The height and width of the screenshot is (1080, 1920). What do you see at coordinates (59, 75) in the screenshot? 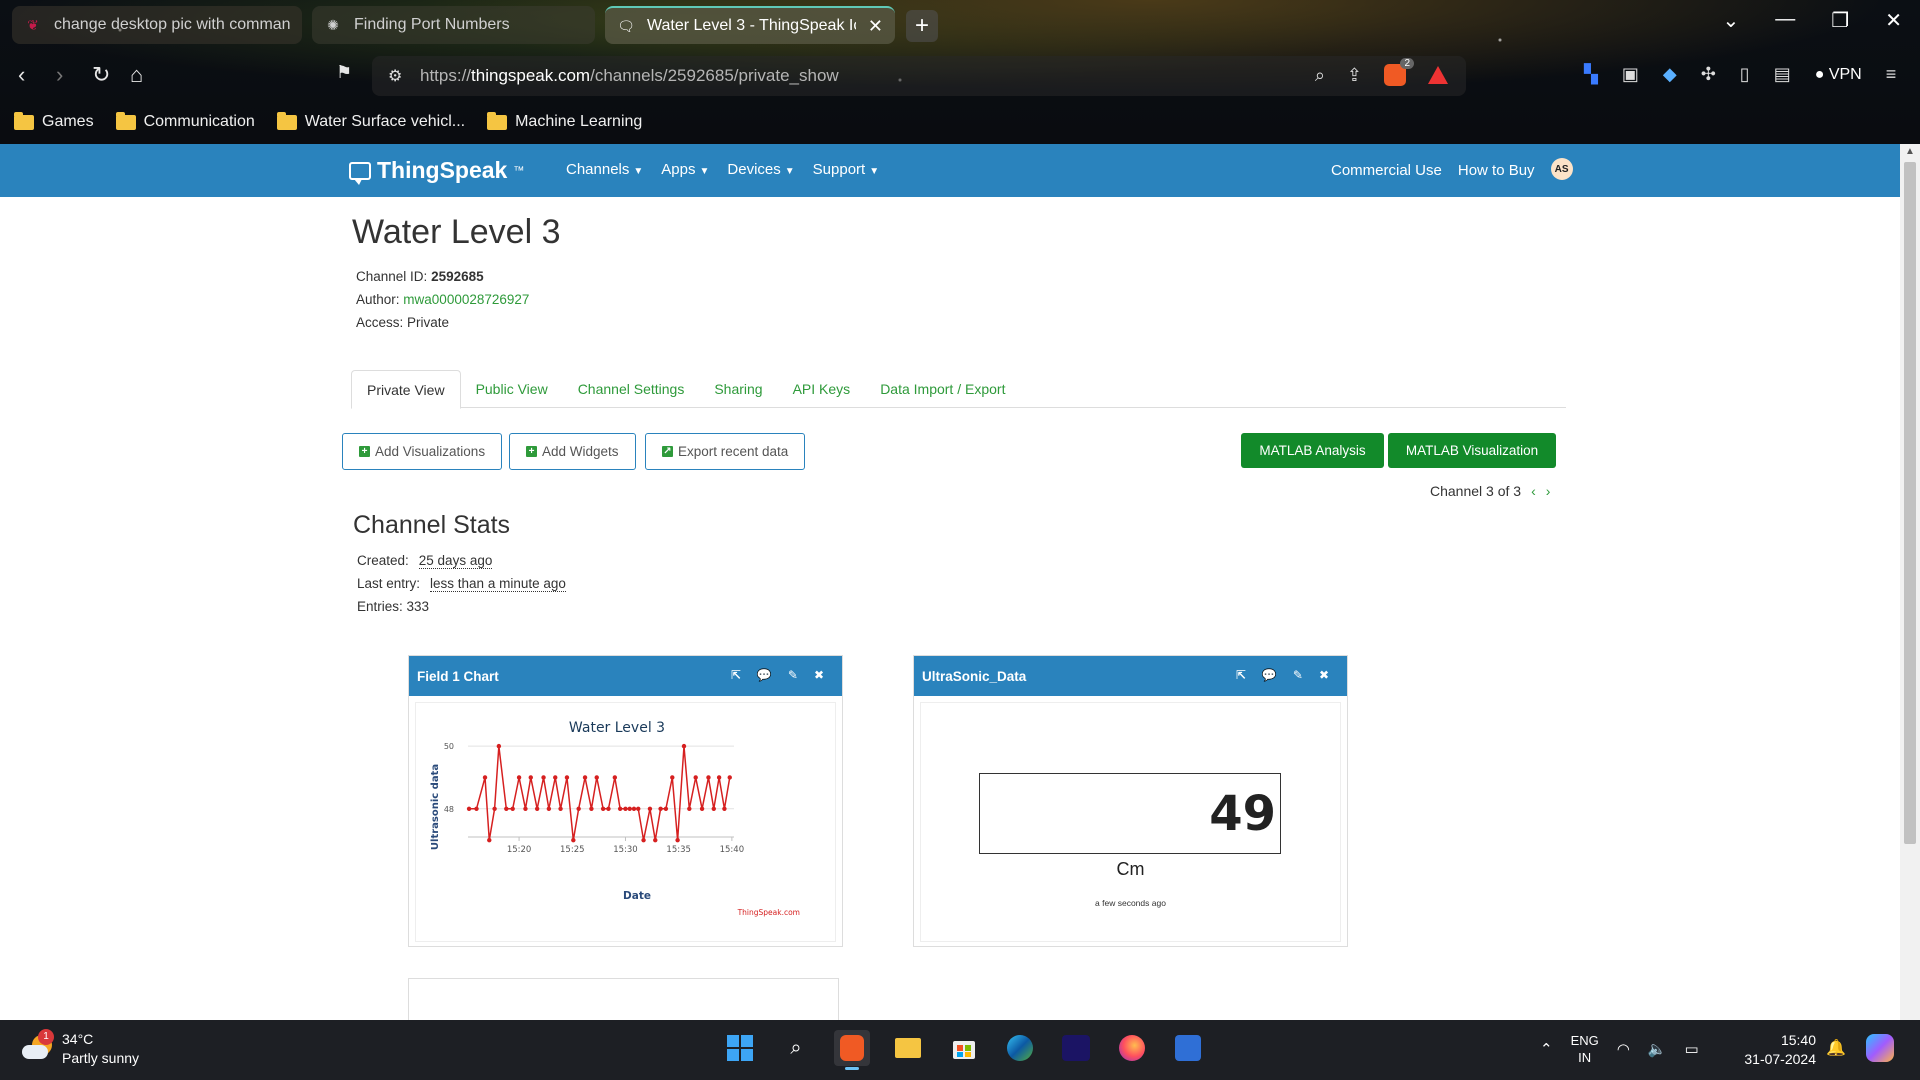
I see `forward-icon: ›` at bounding box center [59, 75].